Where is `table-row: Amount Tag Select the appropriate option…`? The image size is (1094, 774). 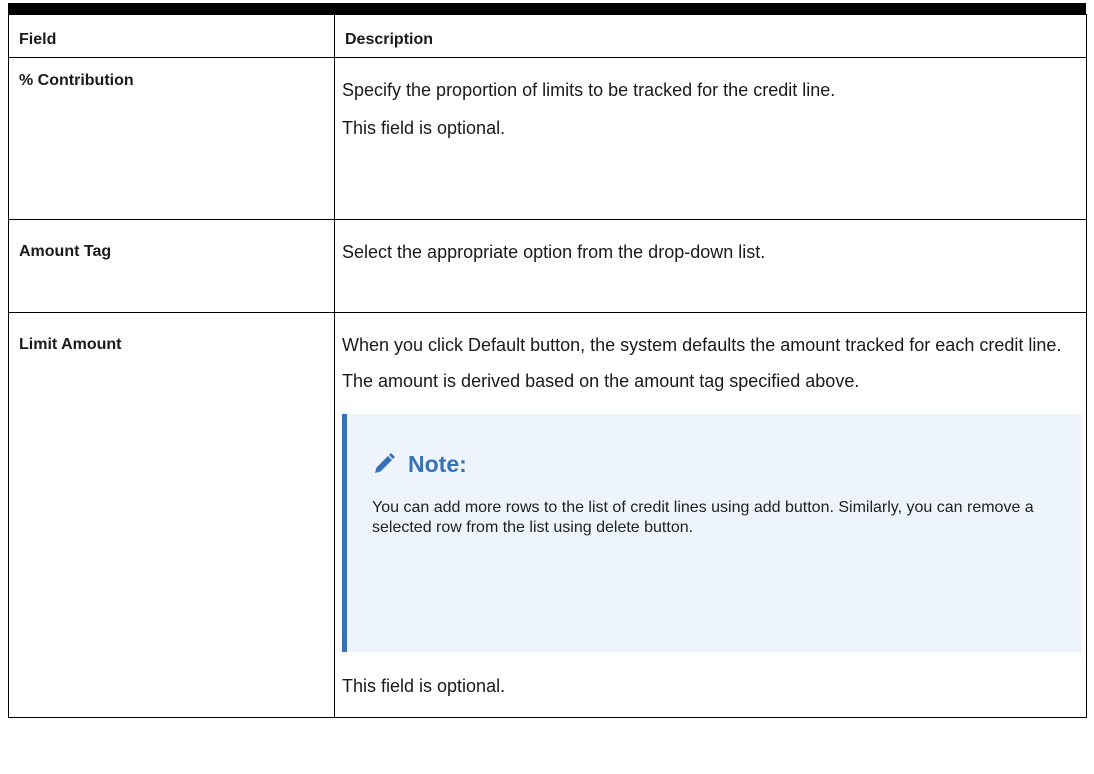 table-row: Amount Tag Select the appropriate option… is located at coordinates (547, 266).